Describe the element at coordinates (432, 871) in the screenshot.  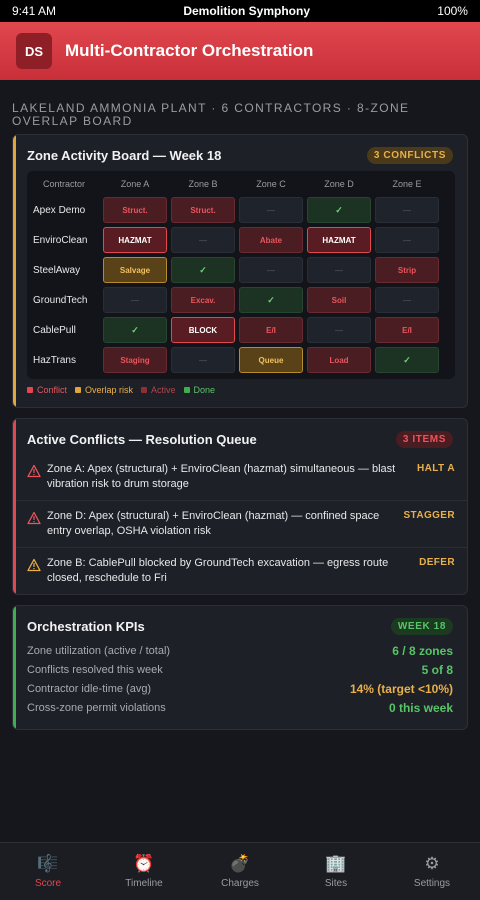
I see `tab-settings: ⚙ Settings` at that location.